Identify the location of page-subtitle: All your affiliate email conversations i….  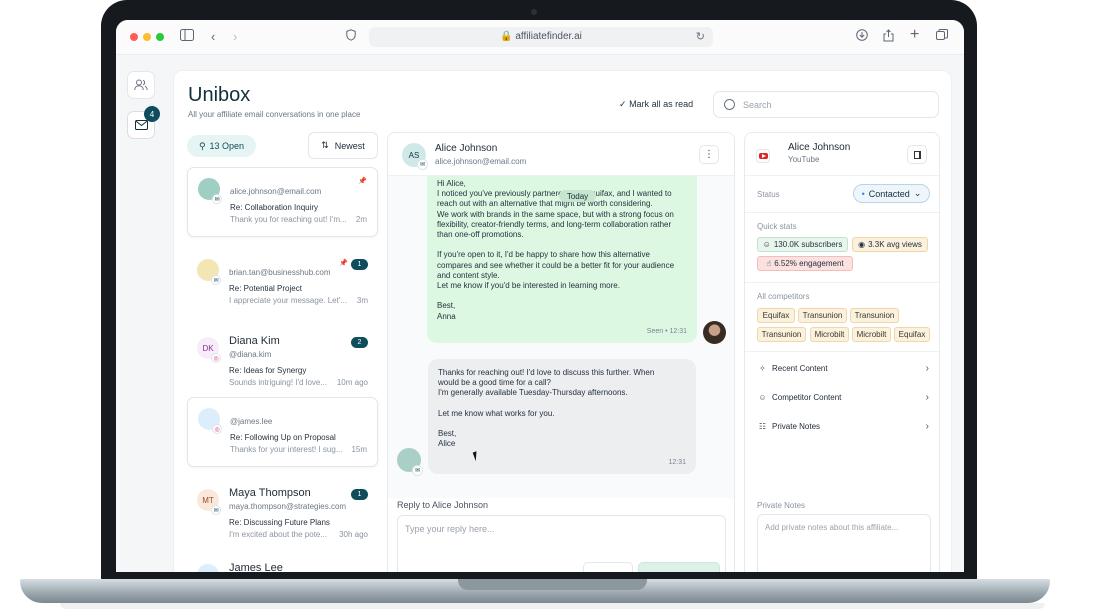
(274, 114).